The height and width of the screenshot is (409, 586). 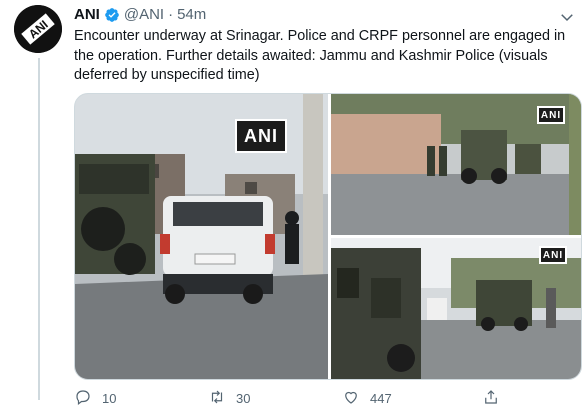 I want to click on verified-badge-icon, so click(x=112, y=15).